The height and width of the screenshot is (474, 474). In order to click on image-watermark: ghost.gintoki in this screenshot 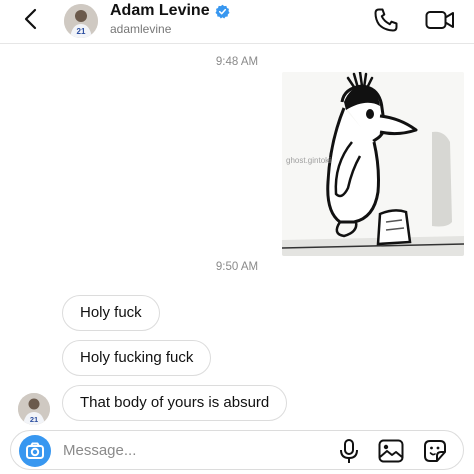, I will do `click(308, 160)`.